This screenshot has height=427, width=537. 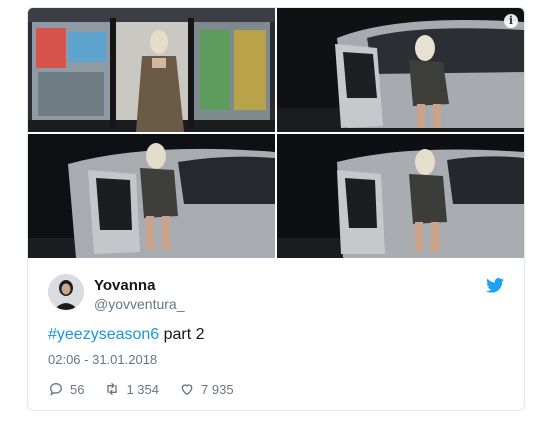 I want to click on tweet-text-rest: part 2, so click(x=182, y=334).